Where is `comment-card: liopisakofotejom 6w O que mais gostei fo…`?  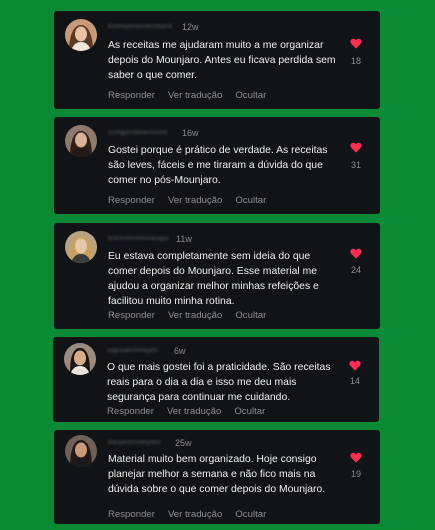
comment-card: liopisakofotejom 6w O que mais gostei fo… is located at coordinates (216, 379).